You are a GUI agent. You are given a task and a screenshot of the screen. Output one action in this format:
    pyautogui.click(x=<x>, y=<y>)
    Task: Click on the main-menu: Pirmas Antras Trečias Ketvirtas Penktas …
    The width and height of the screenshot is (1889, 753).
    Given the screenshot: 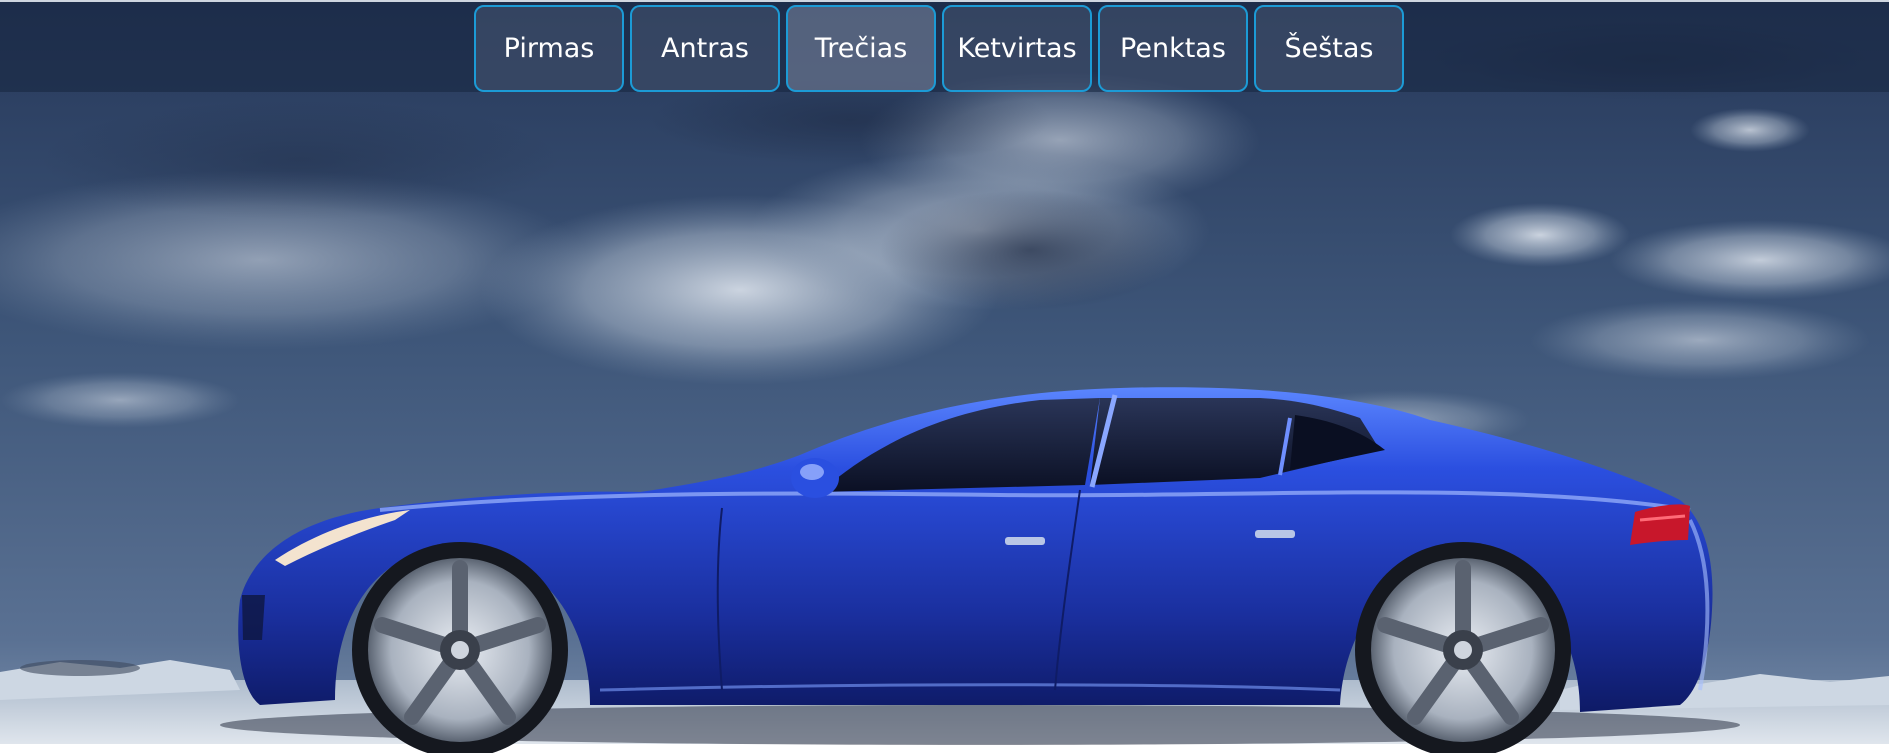 What is the action you would take?
    pyautogui.click(x=939, y=48)
    